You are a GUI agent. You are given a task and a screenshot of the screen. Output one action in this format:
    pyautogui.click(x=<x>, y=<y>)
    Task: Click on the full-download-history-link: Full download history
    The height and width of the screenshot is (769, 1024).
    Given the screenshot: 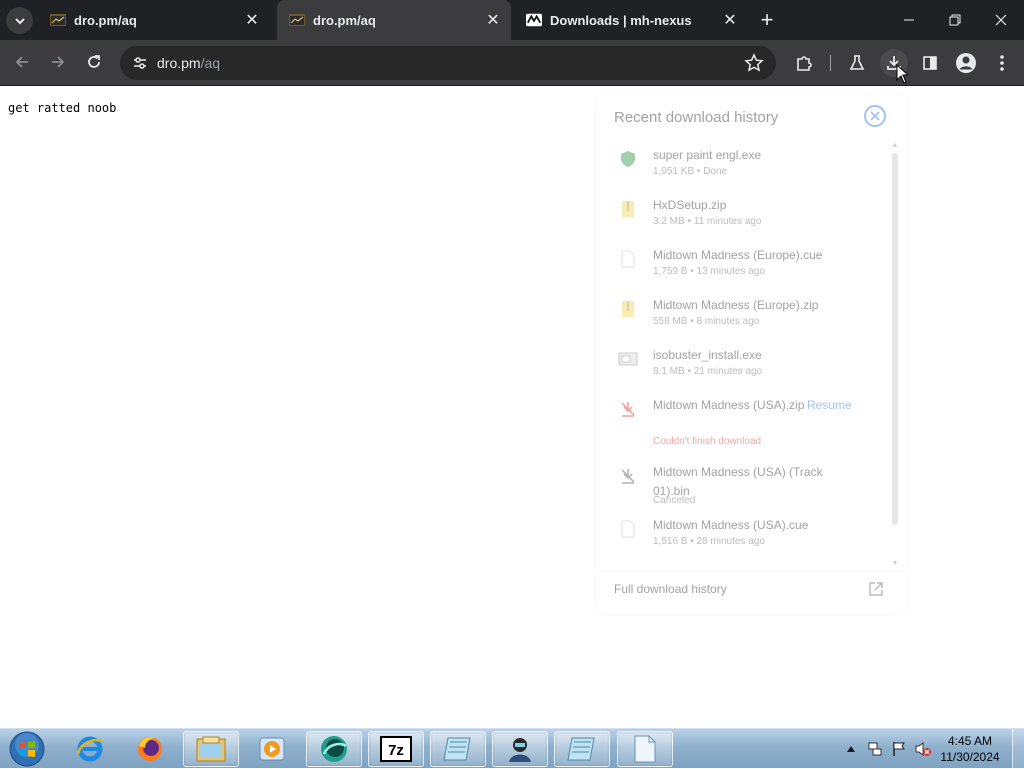 What is the action you would take?
    pyautogui.click(x=670, y=589)
    